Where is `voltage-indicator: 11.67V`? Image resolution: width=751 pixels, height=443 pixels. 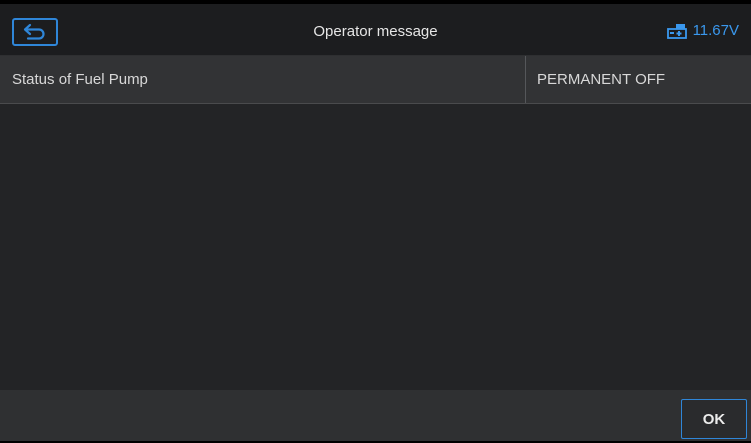 voltage-indicator: 11.67V is located at coordinates (702, 30).